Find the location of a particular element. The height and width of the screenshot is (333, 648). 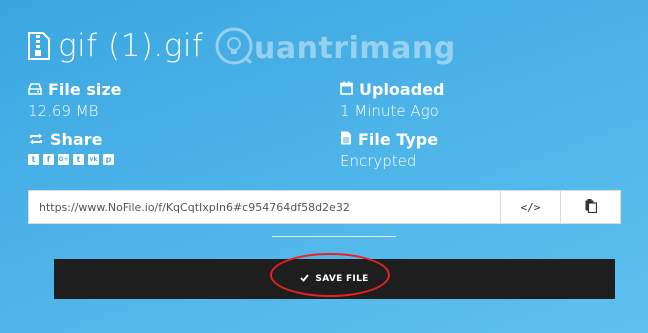

file-type-block: File Type Encrypted is located at coordinates (389, 150).